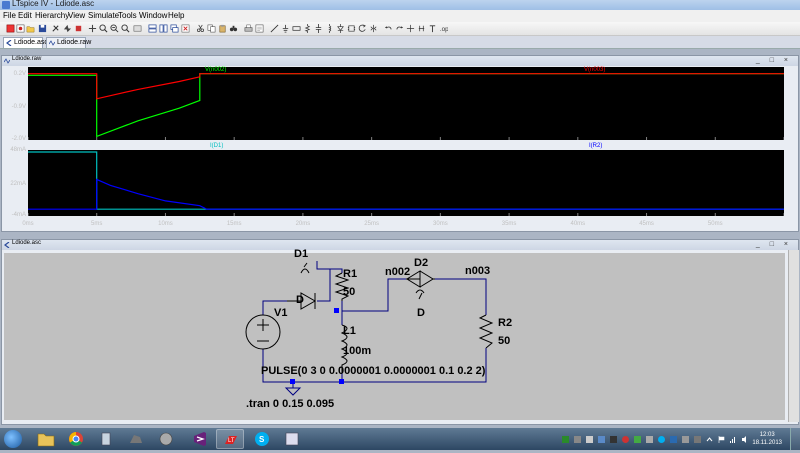 The height and width of the screenshot is (453, 800). Describe the element at coordinates (329, 28) in the screenshot. I see `inductor-icon` at that location.